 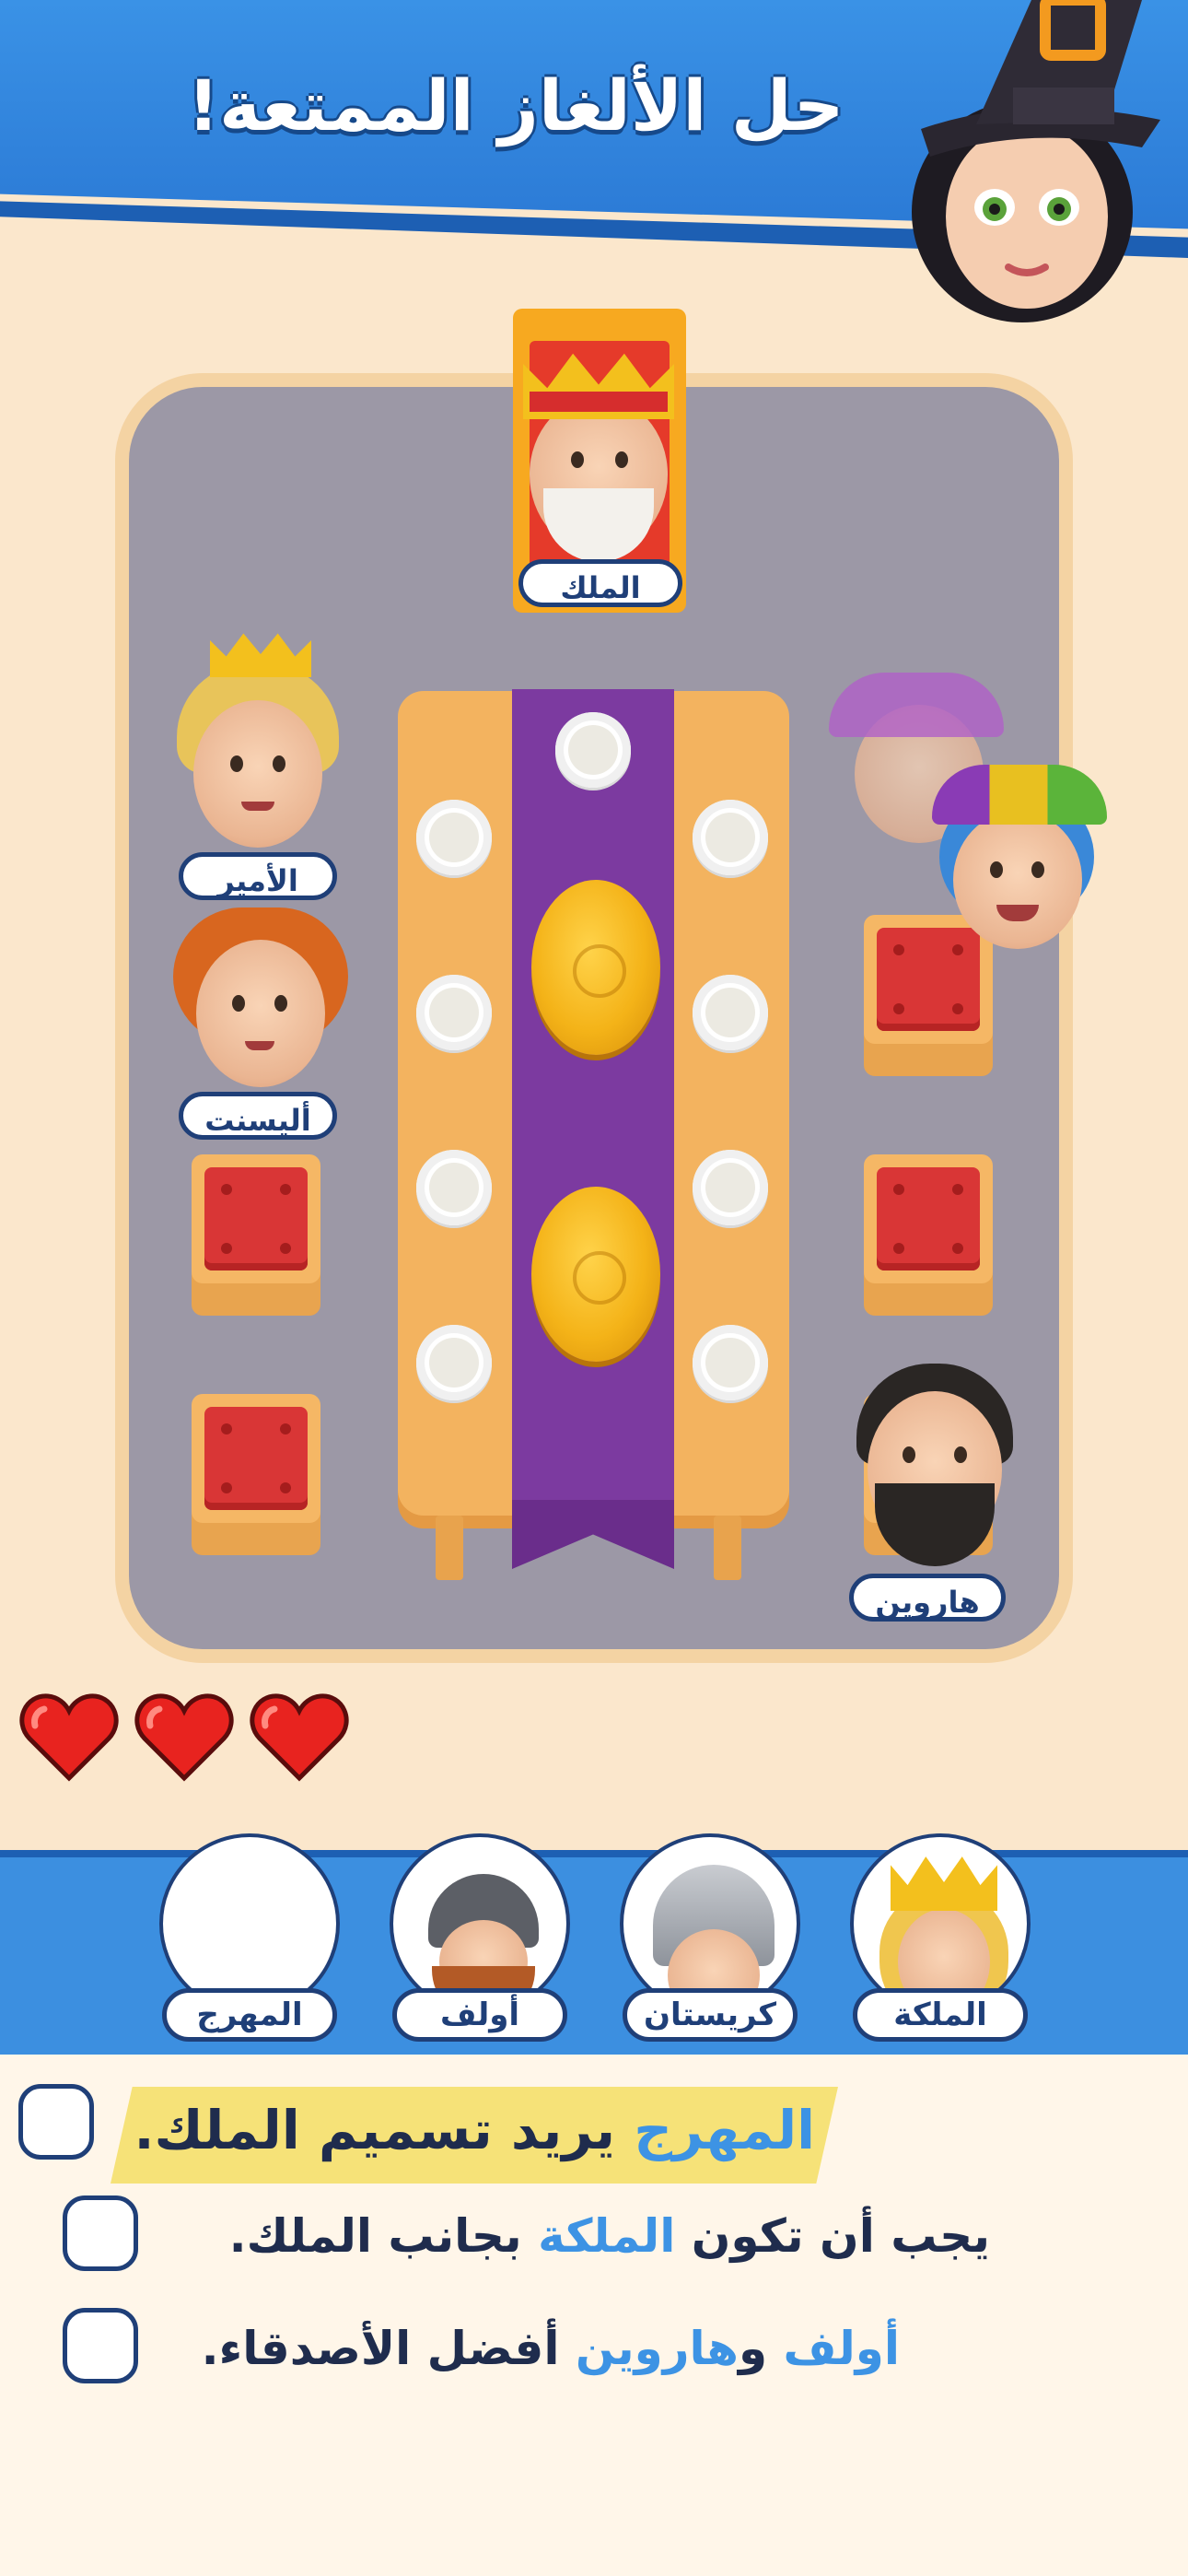 What do you see at coordinates (249, 1923) in the screenshot?
I see `candidate-jester-empty-slot` at bounding box center [249, 1923].